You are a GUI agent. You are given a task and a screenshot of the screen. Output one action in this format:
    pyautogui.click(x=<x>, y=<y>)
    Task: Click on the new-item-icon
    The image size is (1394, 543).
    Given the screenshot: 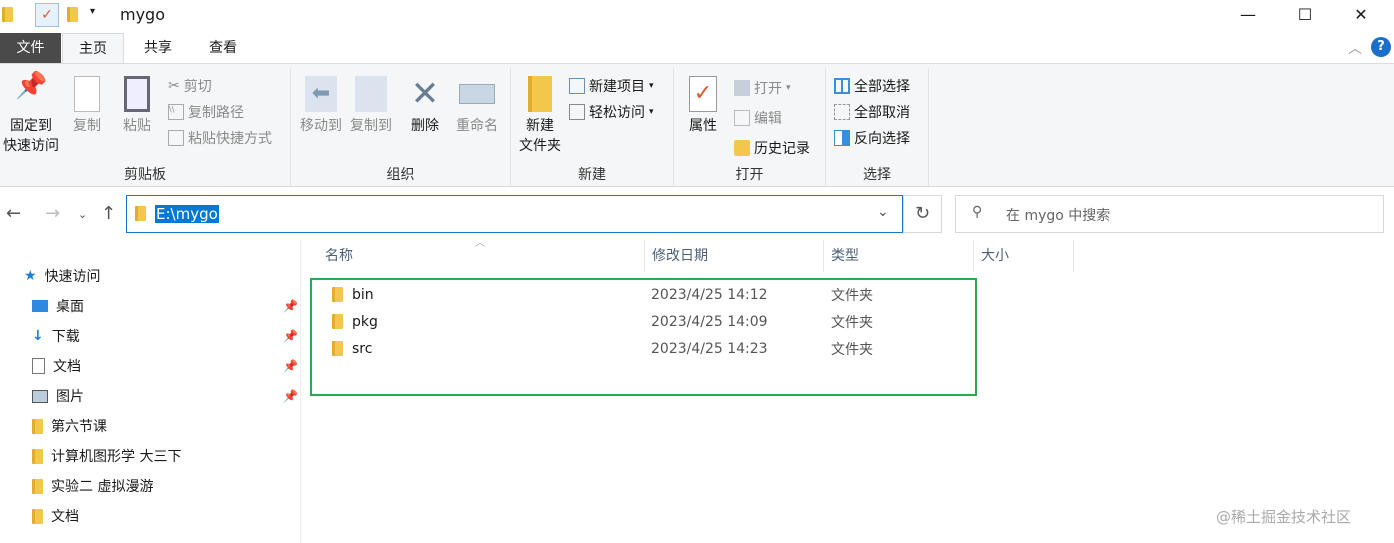 What is the action you would take?
    pyautogui.click(x=577, y=86)
    